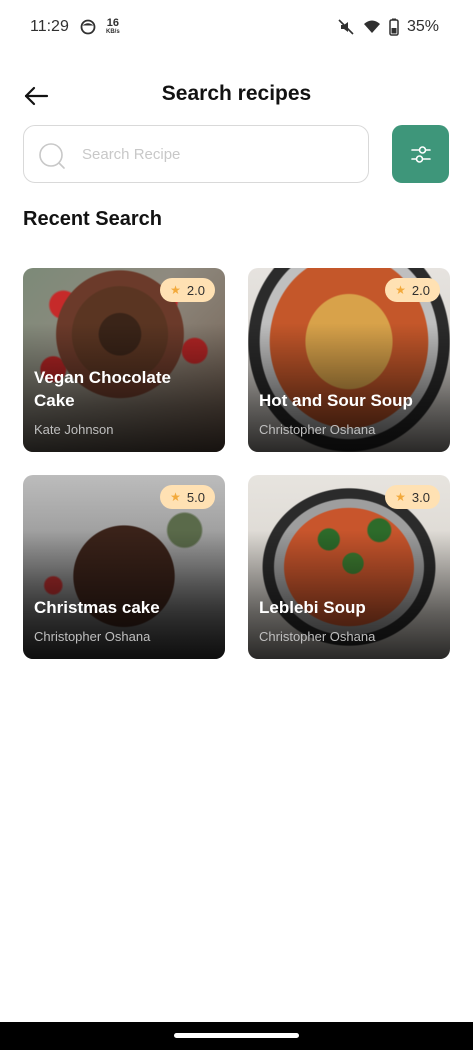 This screenshot has width=473, height=1050. Describe the element at coordinates (113, 26) in the screenshot. I see `network-speed: 16 KB/s` at that location.